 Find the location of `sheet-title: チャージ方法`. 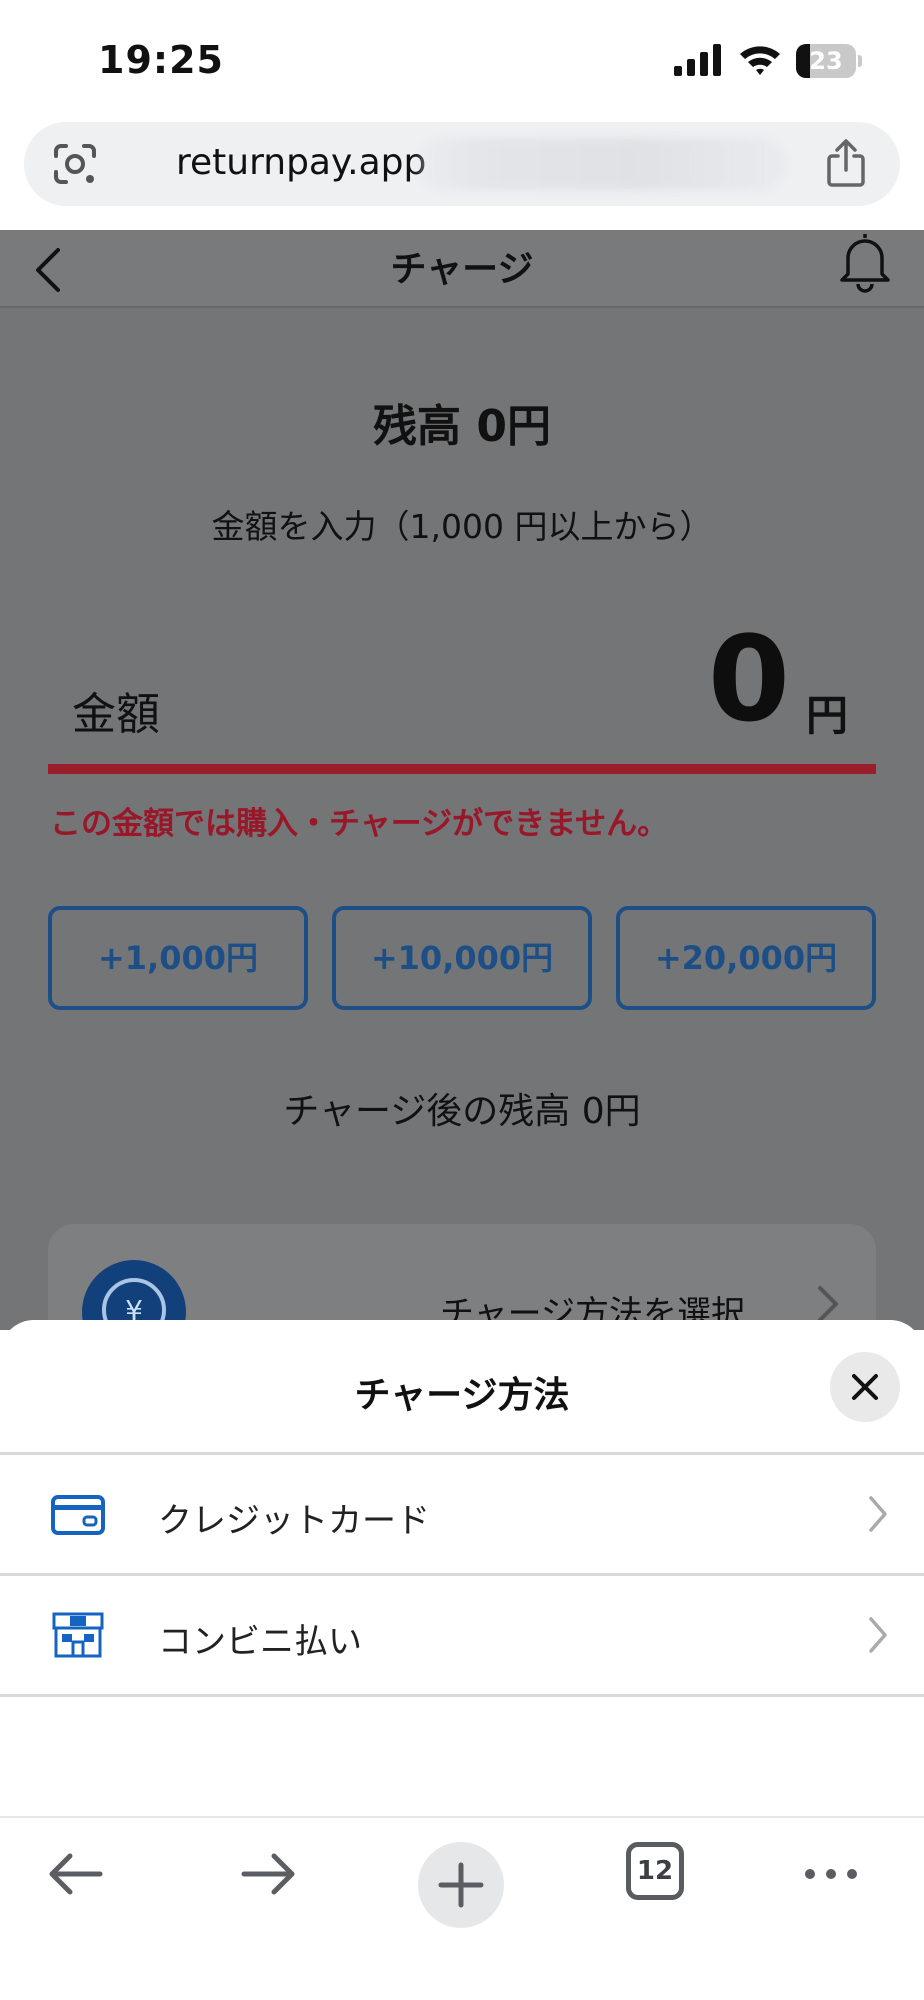

sheet-title: チャージ方法 is located at coordinates (462, 1395).